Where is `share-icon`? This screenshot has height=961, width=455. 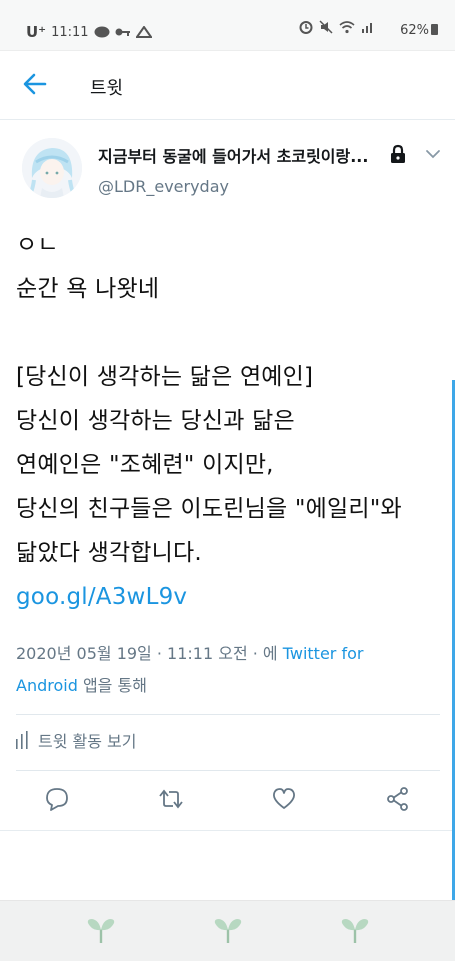 share-icon is located at coordinates (398, 799).